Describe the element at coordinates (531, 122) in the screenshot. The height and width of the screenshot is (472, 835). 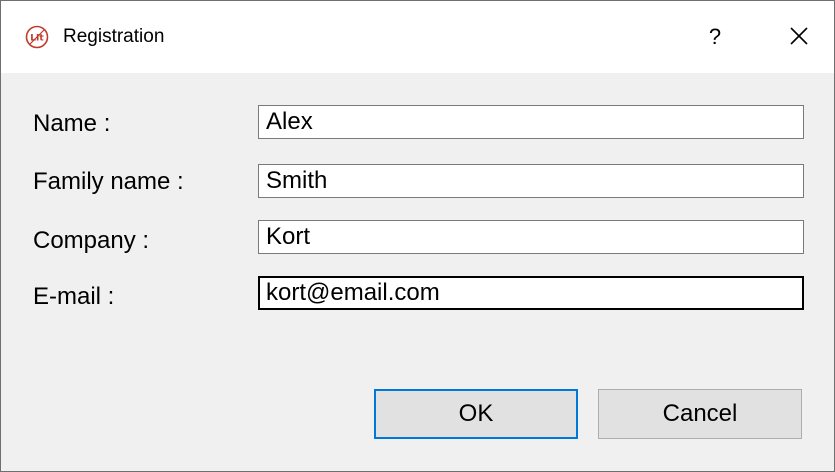
I see `name-field` at that location.